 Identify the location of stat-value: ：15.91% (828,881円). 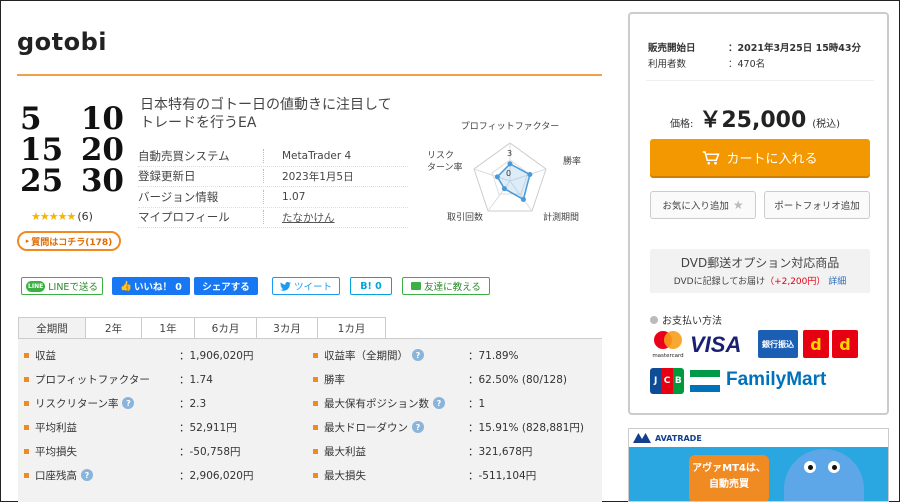
(526, 427).